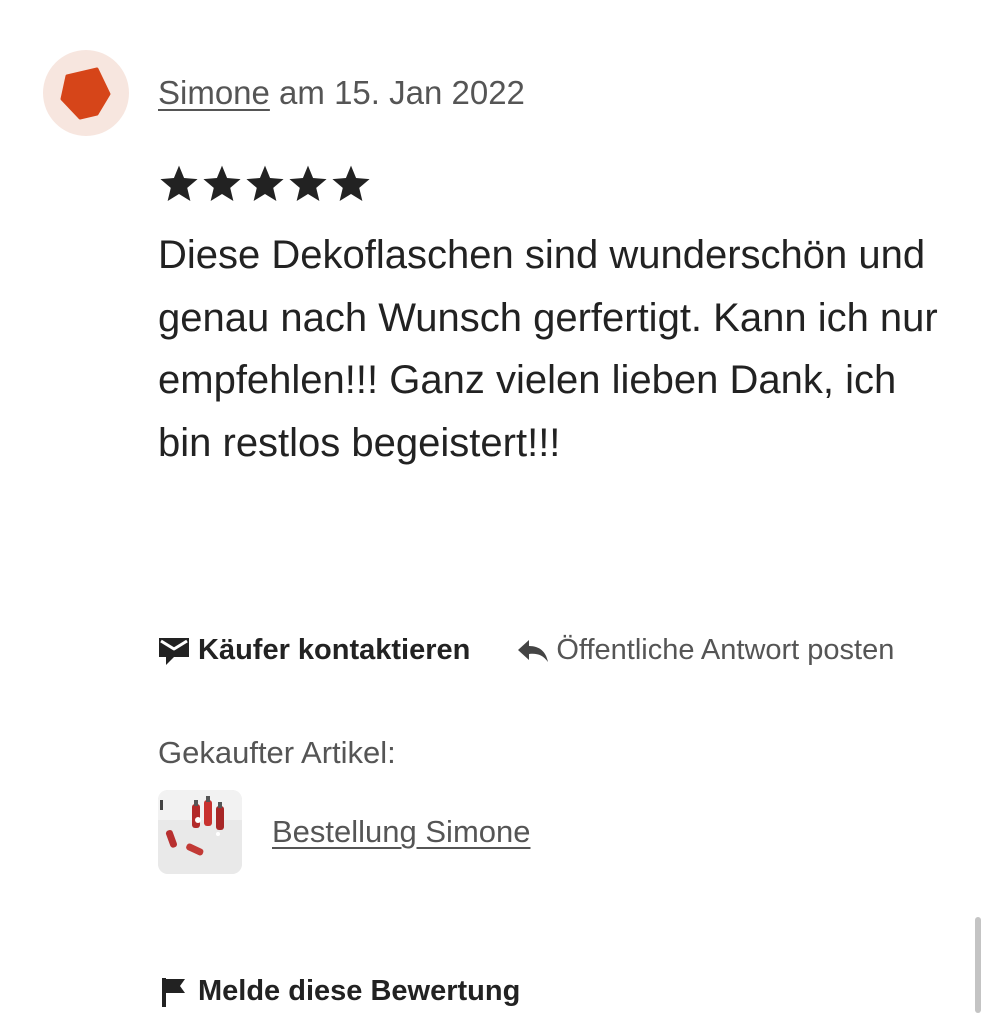 The height and width of the screenshot is (1024, 986). I want to click on public-reply-button: Öffentliche Antwort posten, so click(705, 650).